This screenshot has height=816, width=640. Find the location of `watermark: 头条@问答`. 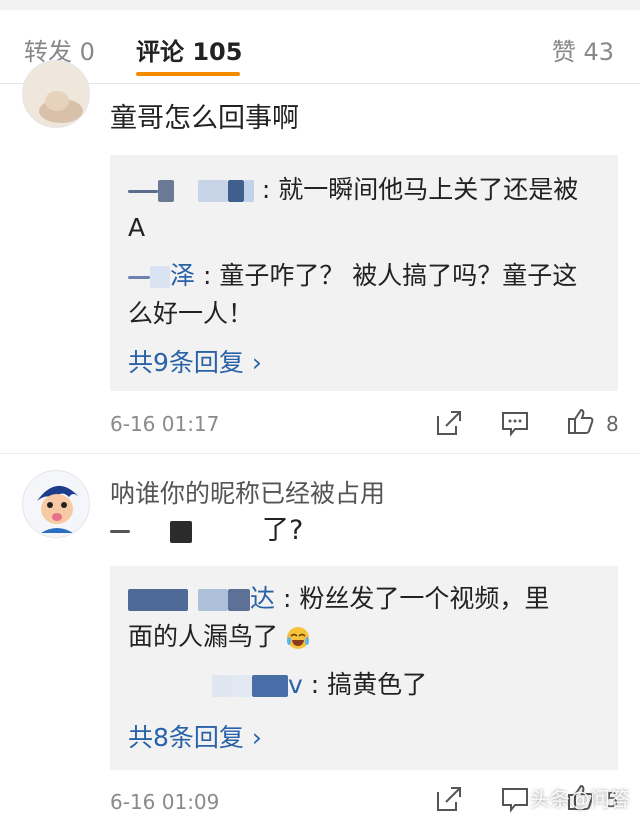

watermark: 头条@问答 is located at coordinates (580, 799).